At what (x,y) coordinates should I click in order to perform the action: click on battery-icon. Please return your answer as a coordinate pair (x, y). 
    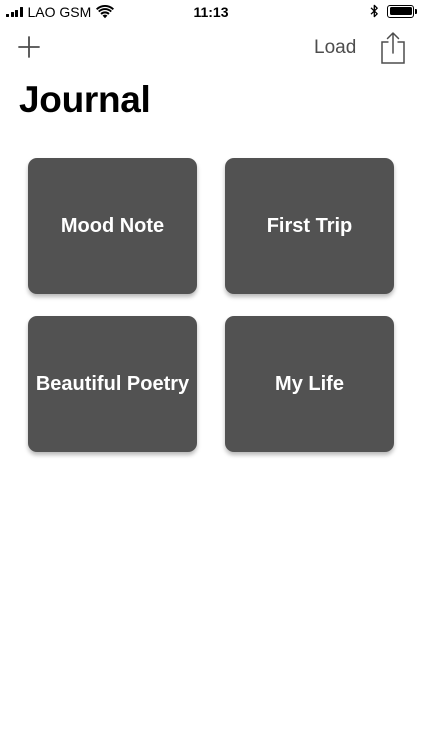
    Looking at the image, I should click on (402, 11).